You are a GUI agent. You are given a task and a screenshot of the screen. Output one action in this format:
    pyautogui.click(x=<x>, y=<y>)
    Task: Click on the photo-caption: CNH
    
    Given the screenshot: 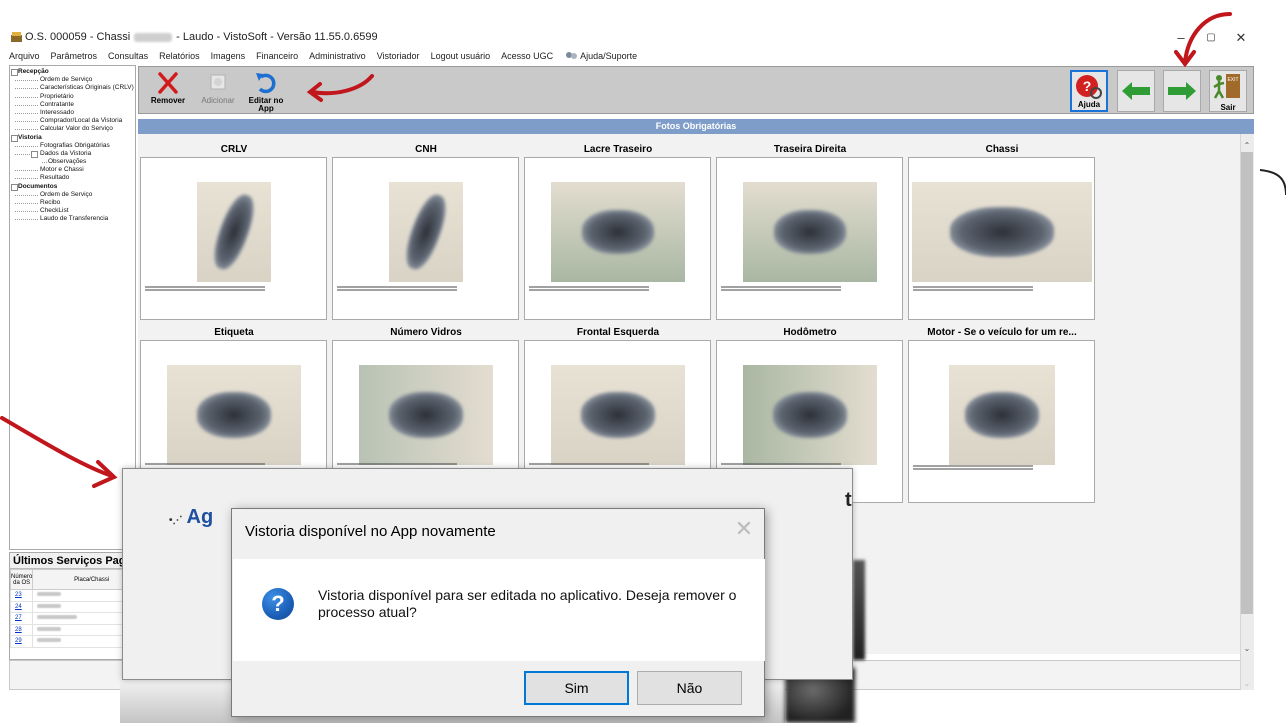 What is the action you would take?
    pyautogui.click(x=426, y=149)
    